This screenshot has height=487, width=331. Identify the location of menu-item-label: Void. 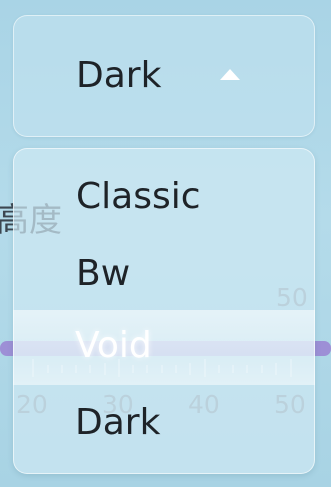
(113, 345).